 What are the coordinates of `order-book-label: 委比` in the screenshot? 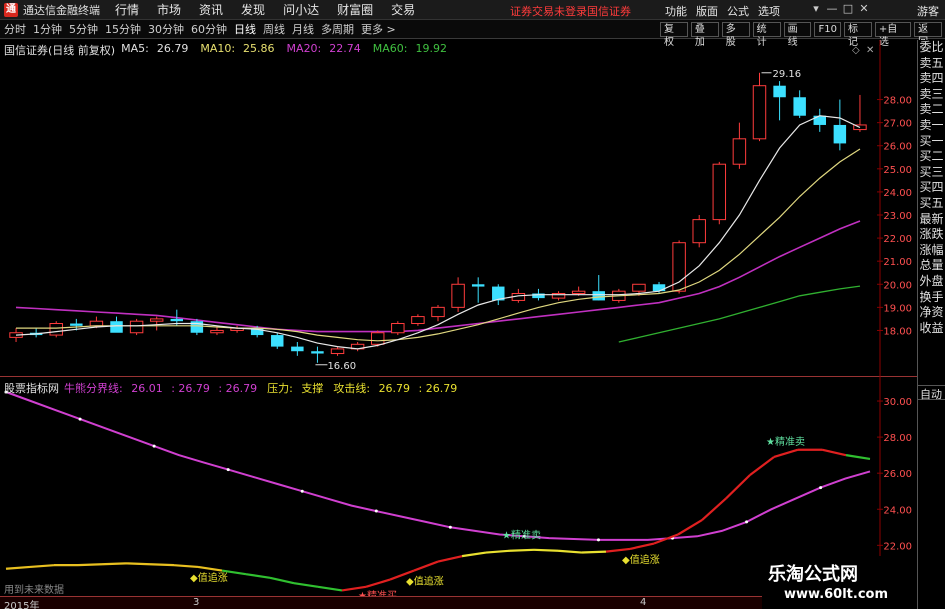 It's located at (931, 47).